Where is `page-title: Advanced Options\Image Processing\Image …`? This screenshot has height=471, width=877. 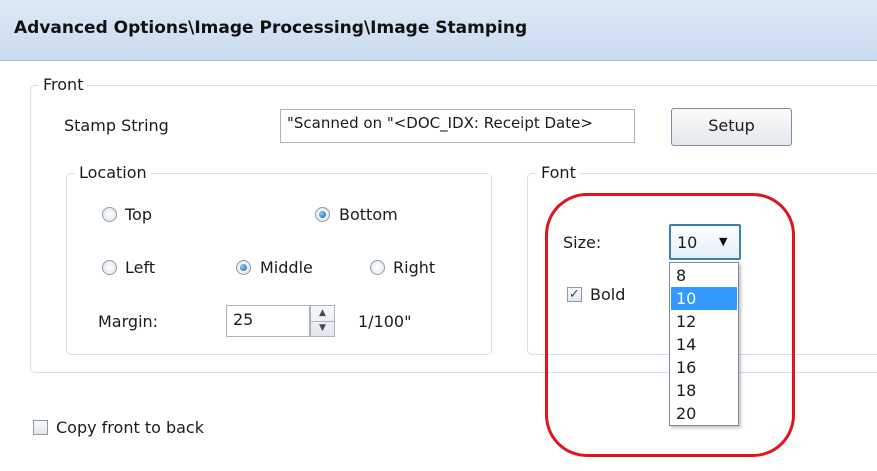
page-title: Advanced Options\Image Processing\Image … is located at coordinates (271, 28).